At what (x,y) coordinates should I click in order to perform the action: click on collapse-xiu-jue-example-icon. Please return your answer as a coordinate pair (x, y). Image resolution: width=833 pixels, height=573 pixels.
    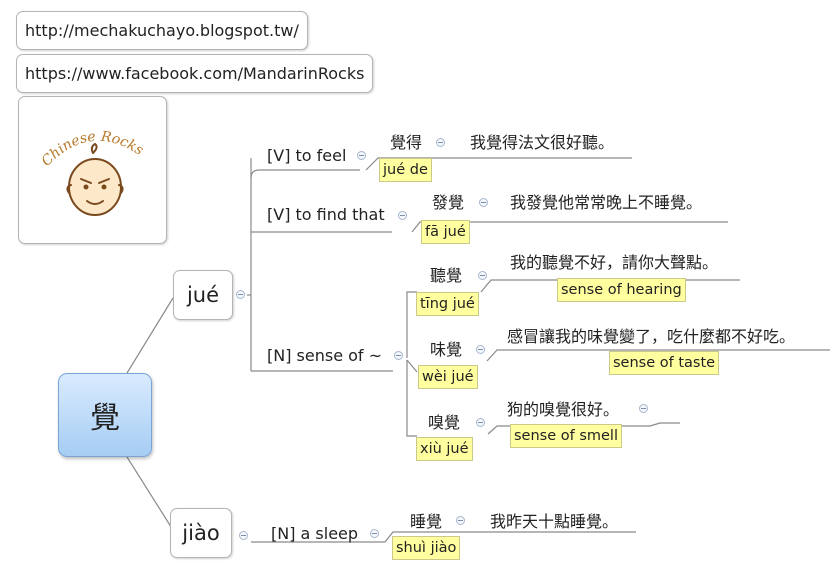
    Looking at the image, I should click on (643, 408).